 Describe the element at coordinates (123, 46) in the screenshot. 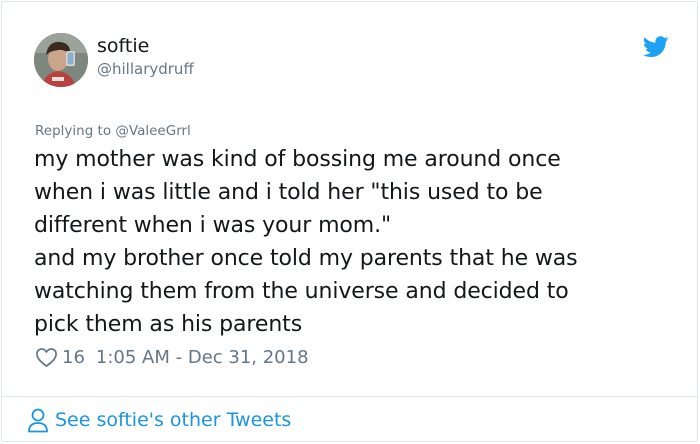

I see `display-name: softie` at that location.